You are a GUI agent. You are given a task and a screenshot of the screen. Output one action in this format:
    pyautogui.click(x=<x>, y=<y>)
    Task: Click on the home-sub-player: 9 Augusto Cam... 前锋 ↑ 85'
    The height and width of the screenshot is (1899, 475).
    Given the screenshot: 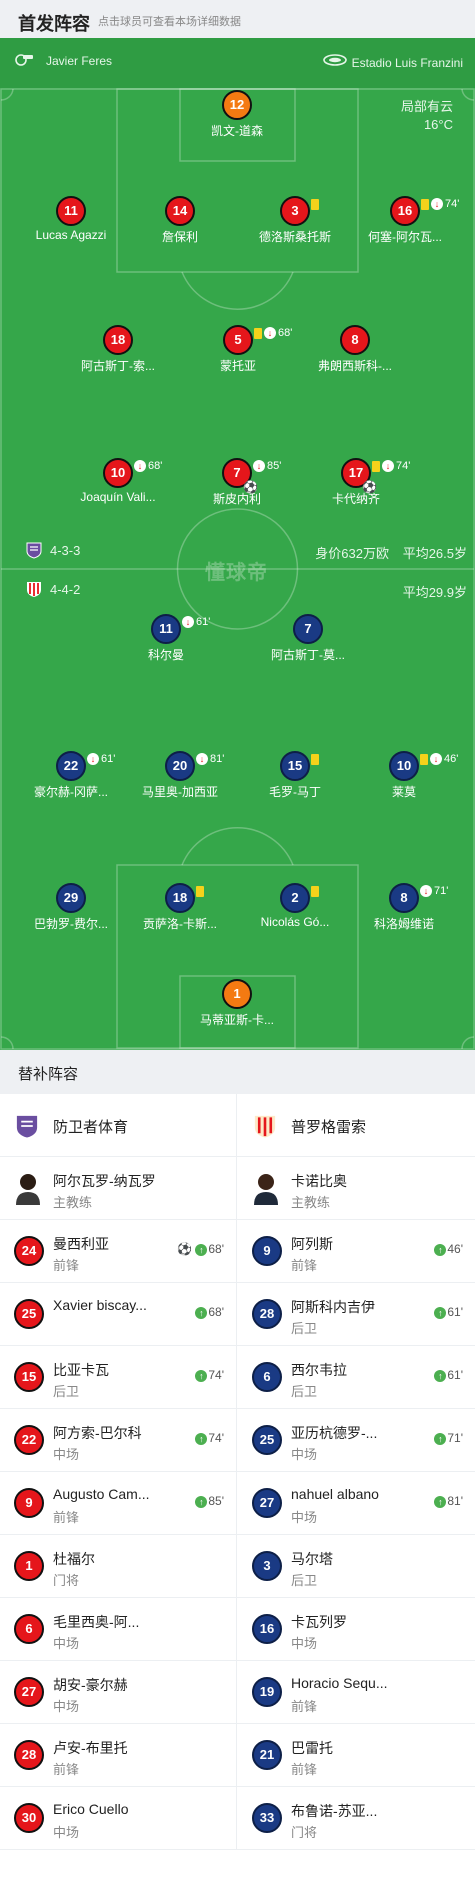 What is the action you would take?
    pyautogui.click(x=118, y=1503)
    